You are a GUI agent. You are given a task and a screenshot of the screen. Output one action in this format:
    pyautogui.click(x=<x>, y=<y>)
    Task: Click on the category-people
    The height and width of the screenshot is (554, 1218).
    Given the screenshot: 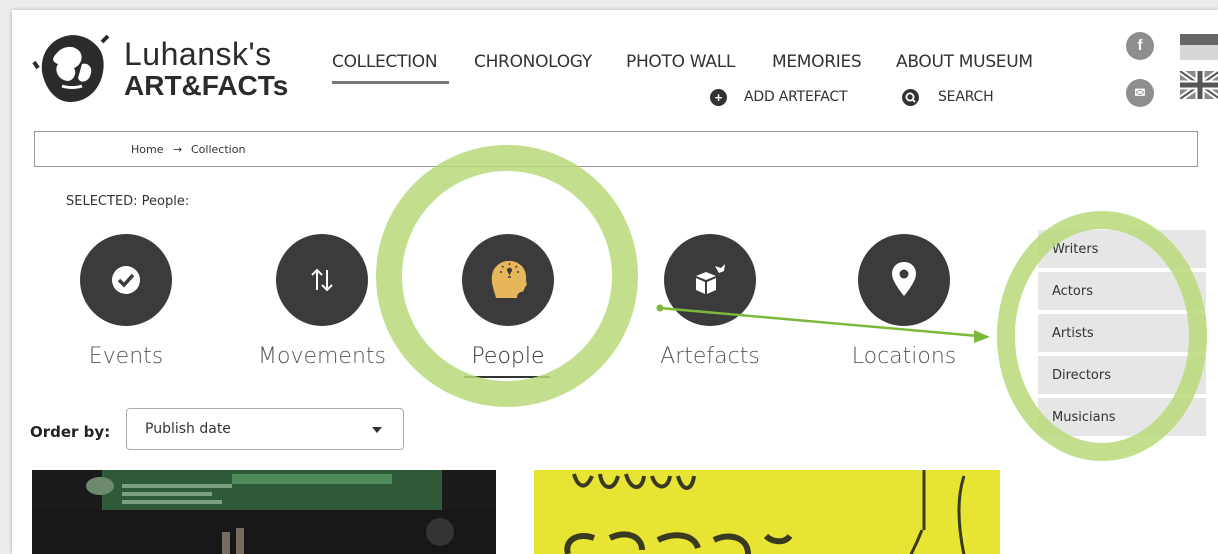 What is the action you would take?
    pyautogui.click(x=508, y=280)
    